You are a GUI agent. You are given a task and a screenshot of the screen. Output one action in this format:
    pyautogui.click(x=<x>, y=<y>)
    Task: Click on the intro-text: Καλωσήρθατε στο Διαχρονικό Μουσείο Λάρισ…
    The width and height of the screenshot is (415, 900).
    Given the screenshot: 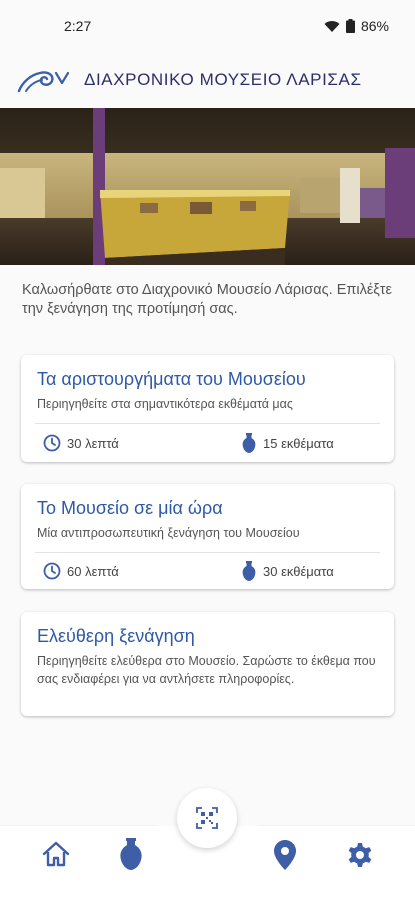 What is the action you would take?
    pyautogui.click(x=207, y=300)
    